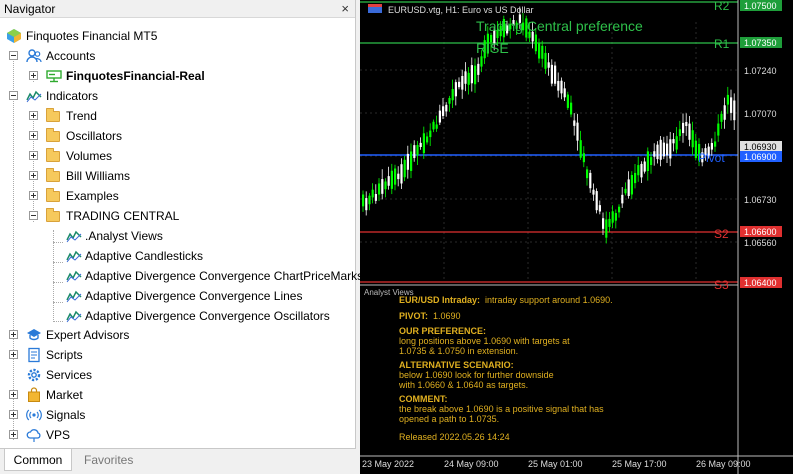  Describe the element at coordinates (135, 76) in the screenshot. I see `tree-account-label: FinquotesFinancial-Real` at that location.